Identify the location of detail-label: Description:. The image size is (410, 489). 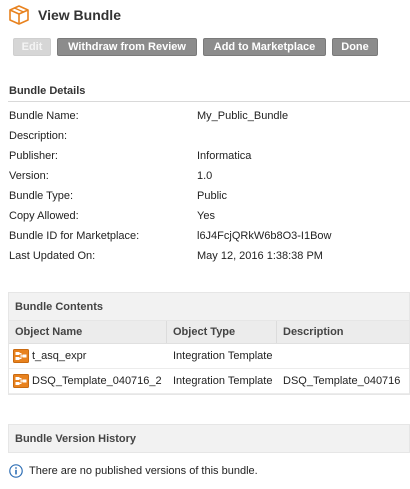
(38, 136).